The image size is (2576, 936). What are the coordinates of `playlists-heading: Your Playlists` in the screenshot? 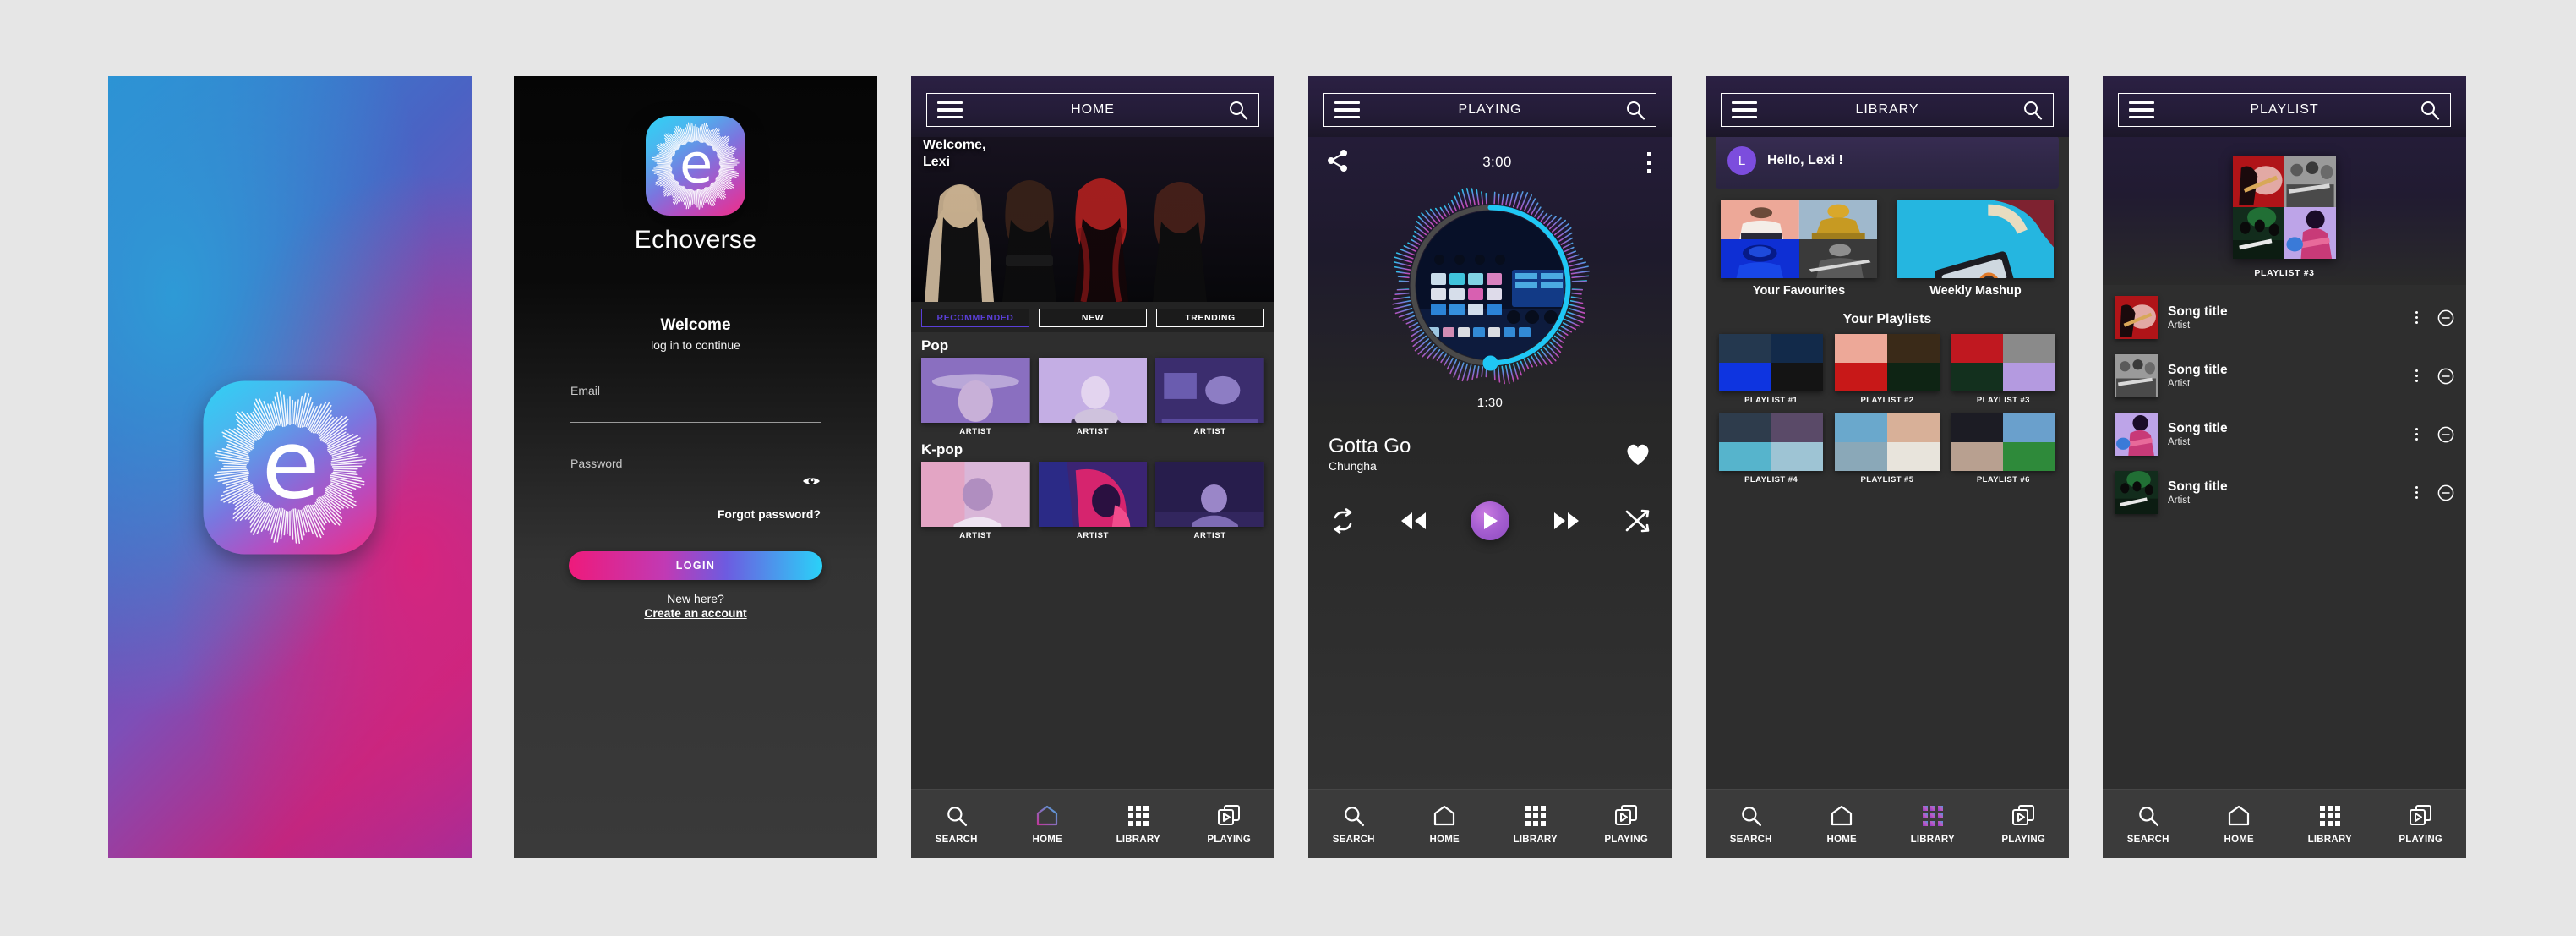 It's located at (1887, 318).